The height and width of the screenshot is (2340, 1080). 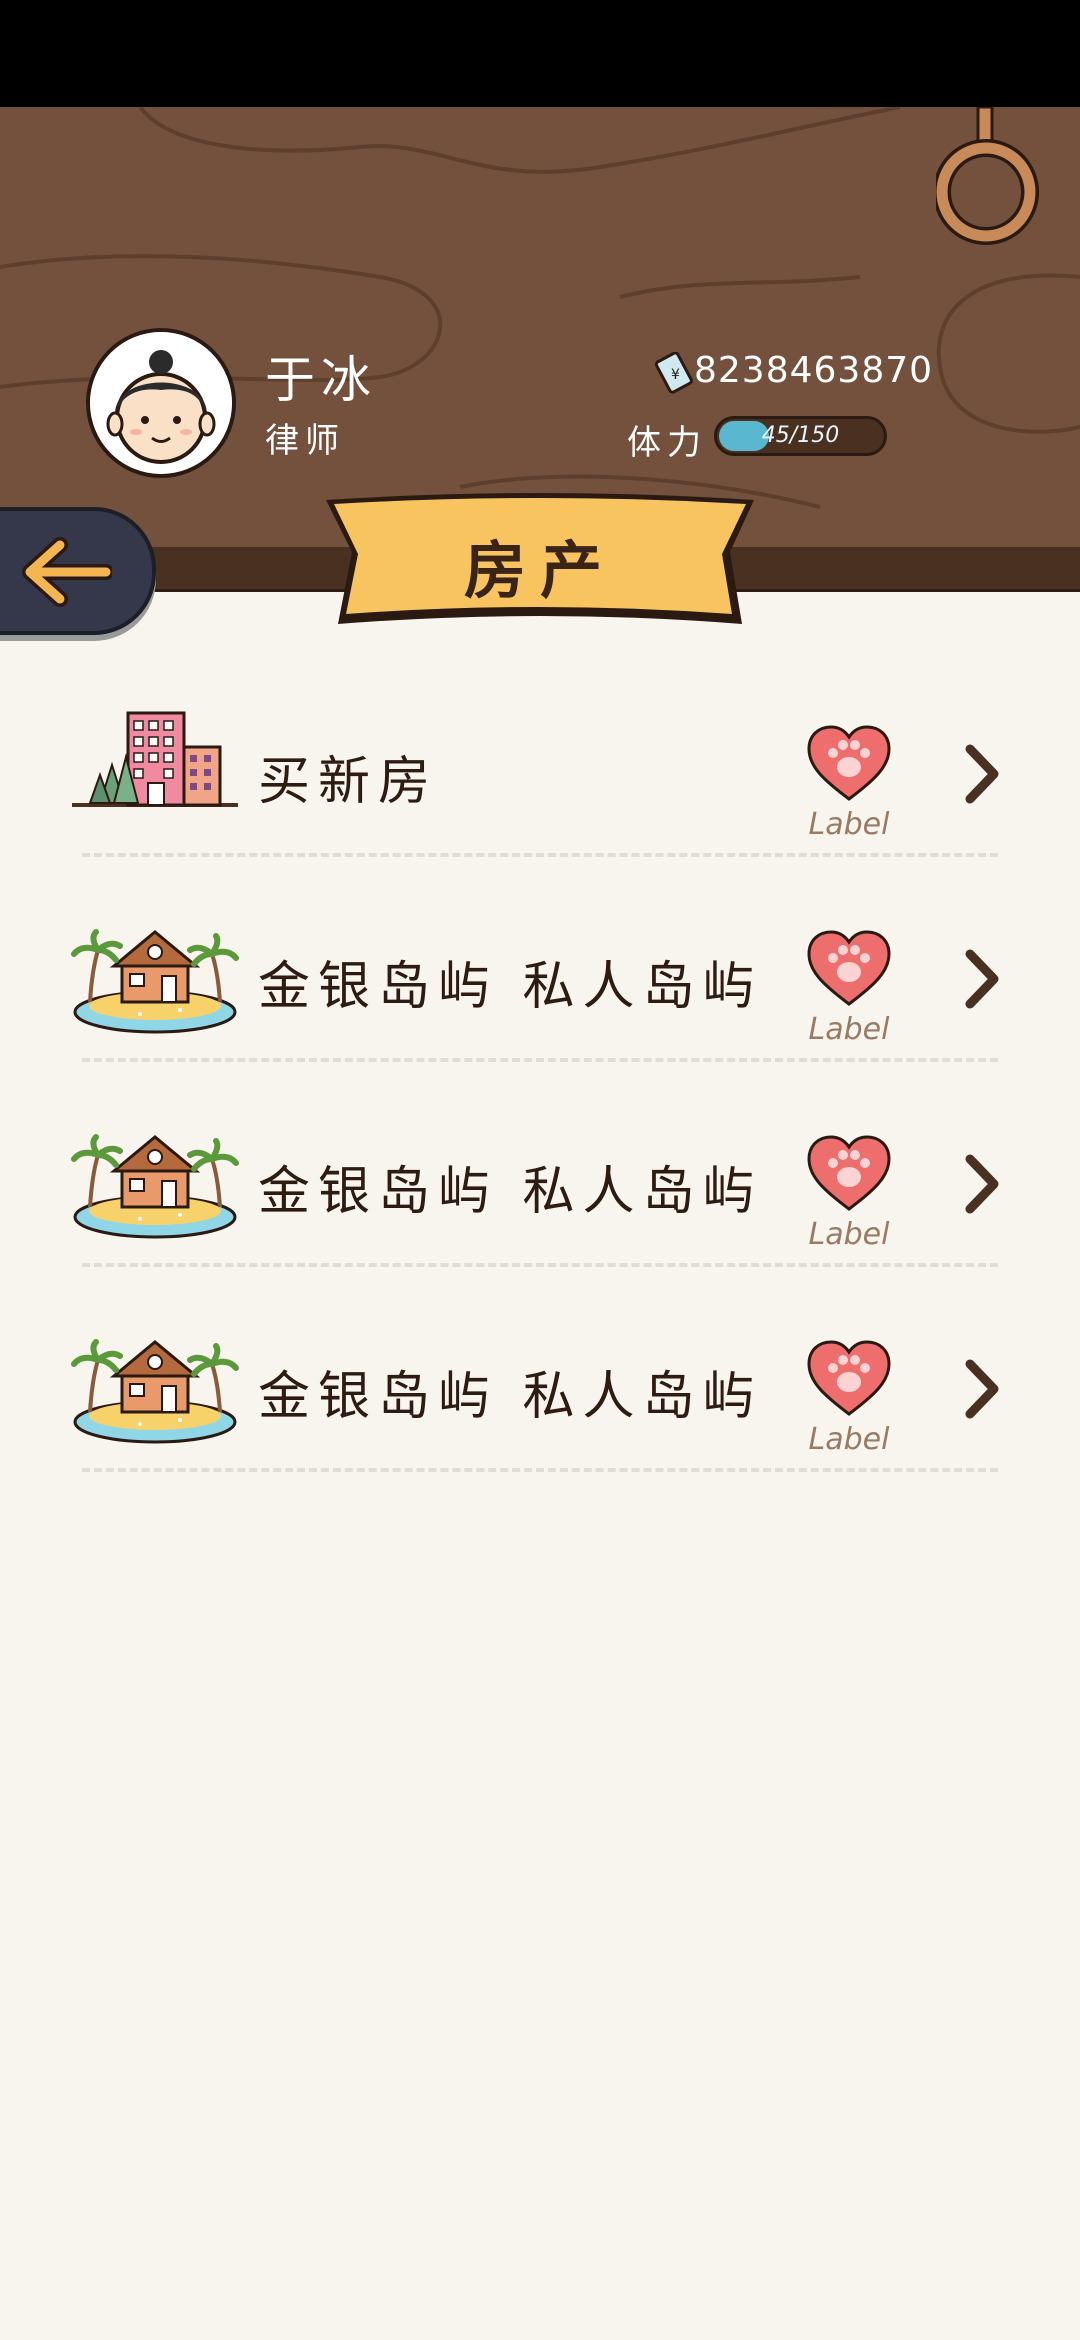 I want to click on money-bill-icon: ¥, so click(x=673, y=373).